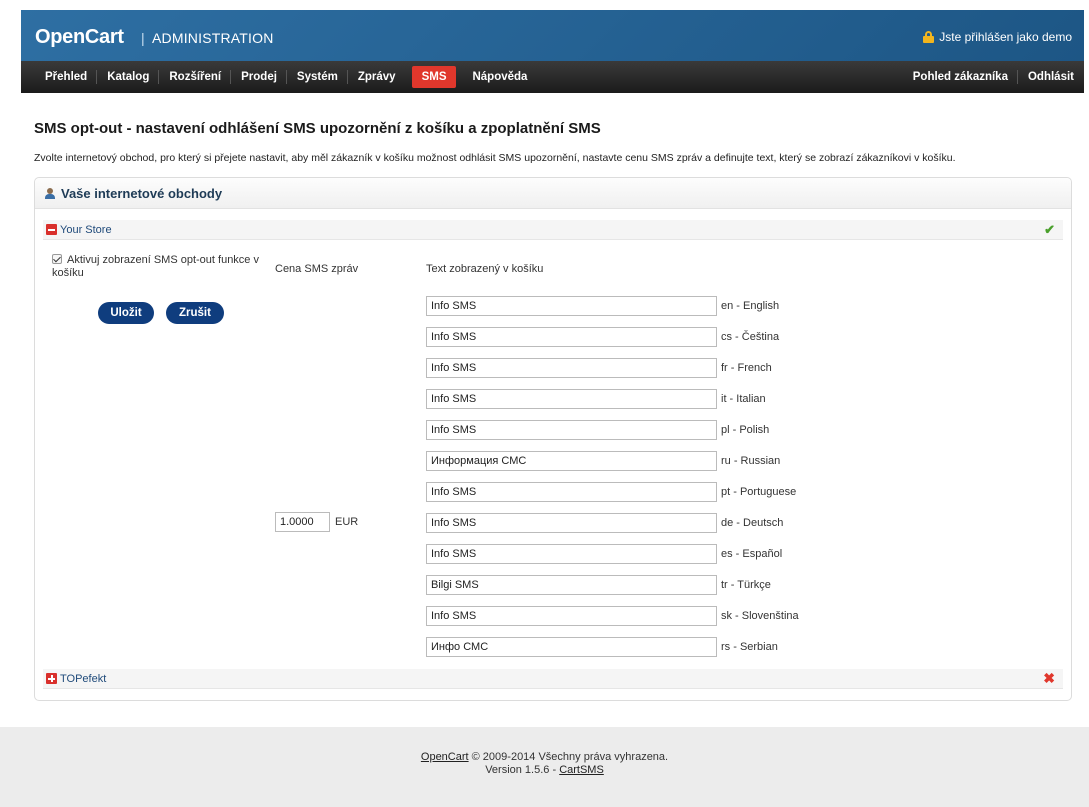 This screenshot has width=1089, height=807. What do you see at coordinates (752, 523) in the screenshot?
I see `language-label: de - Deutsch` at bounding box center [752, 523].